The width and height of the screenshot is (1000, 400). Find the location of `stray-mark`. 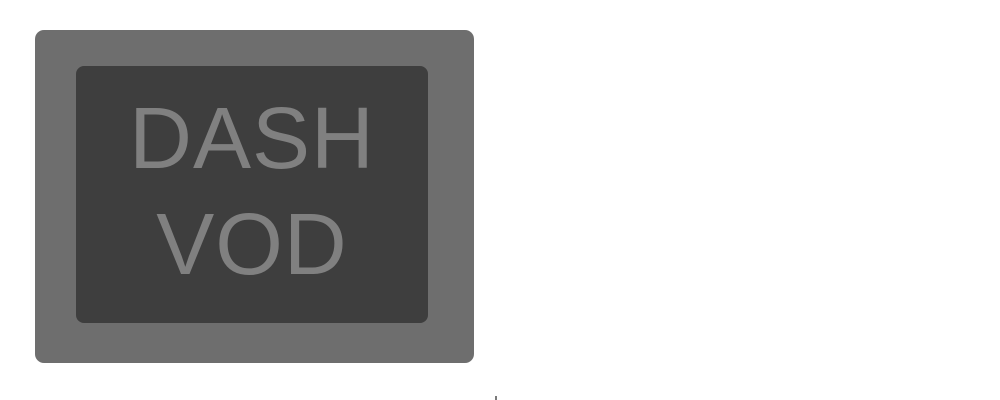

stray-mark is located at coordinates (496, 398).